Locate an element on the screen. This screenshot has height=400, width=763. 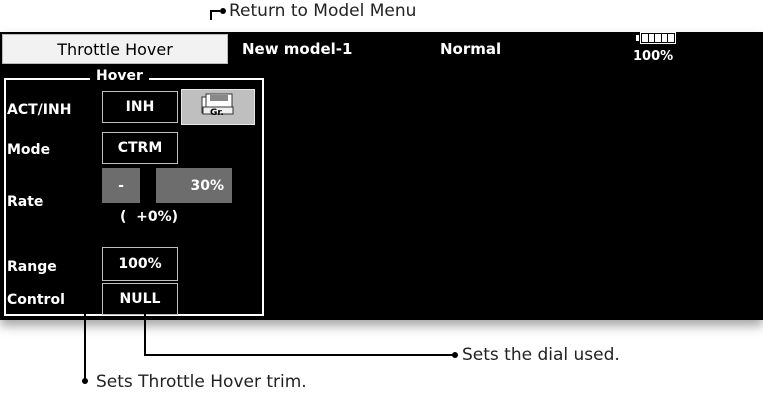
return-annot-text: Return to Model Menu is located at coordinates (323, 11).